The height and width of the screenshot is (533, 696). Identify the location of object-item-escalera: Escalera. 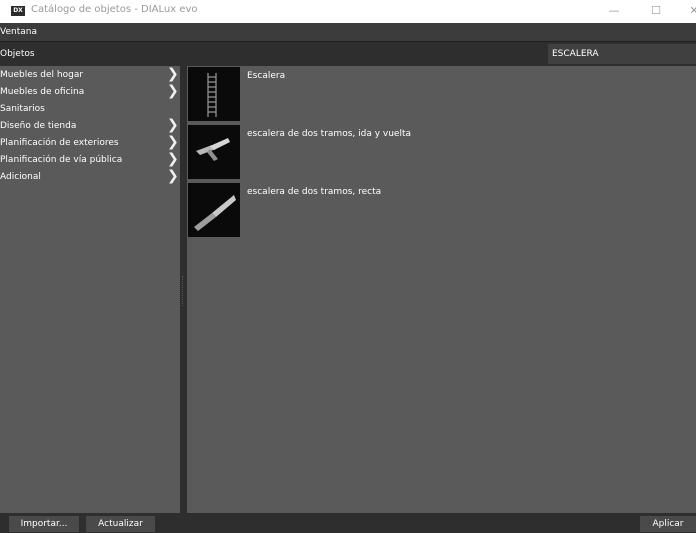
(441, 95).